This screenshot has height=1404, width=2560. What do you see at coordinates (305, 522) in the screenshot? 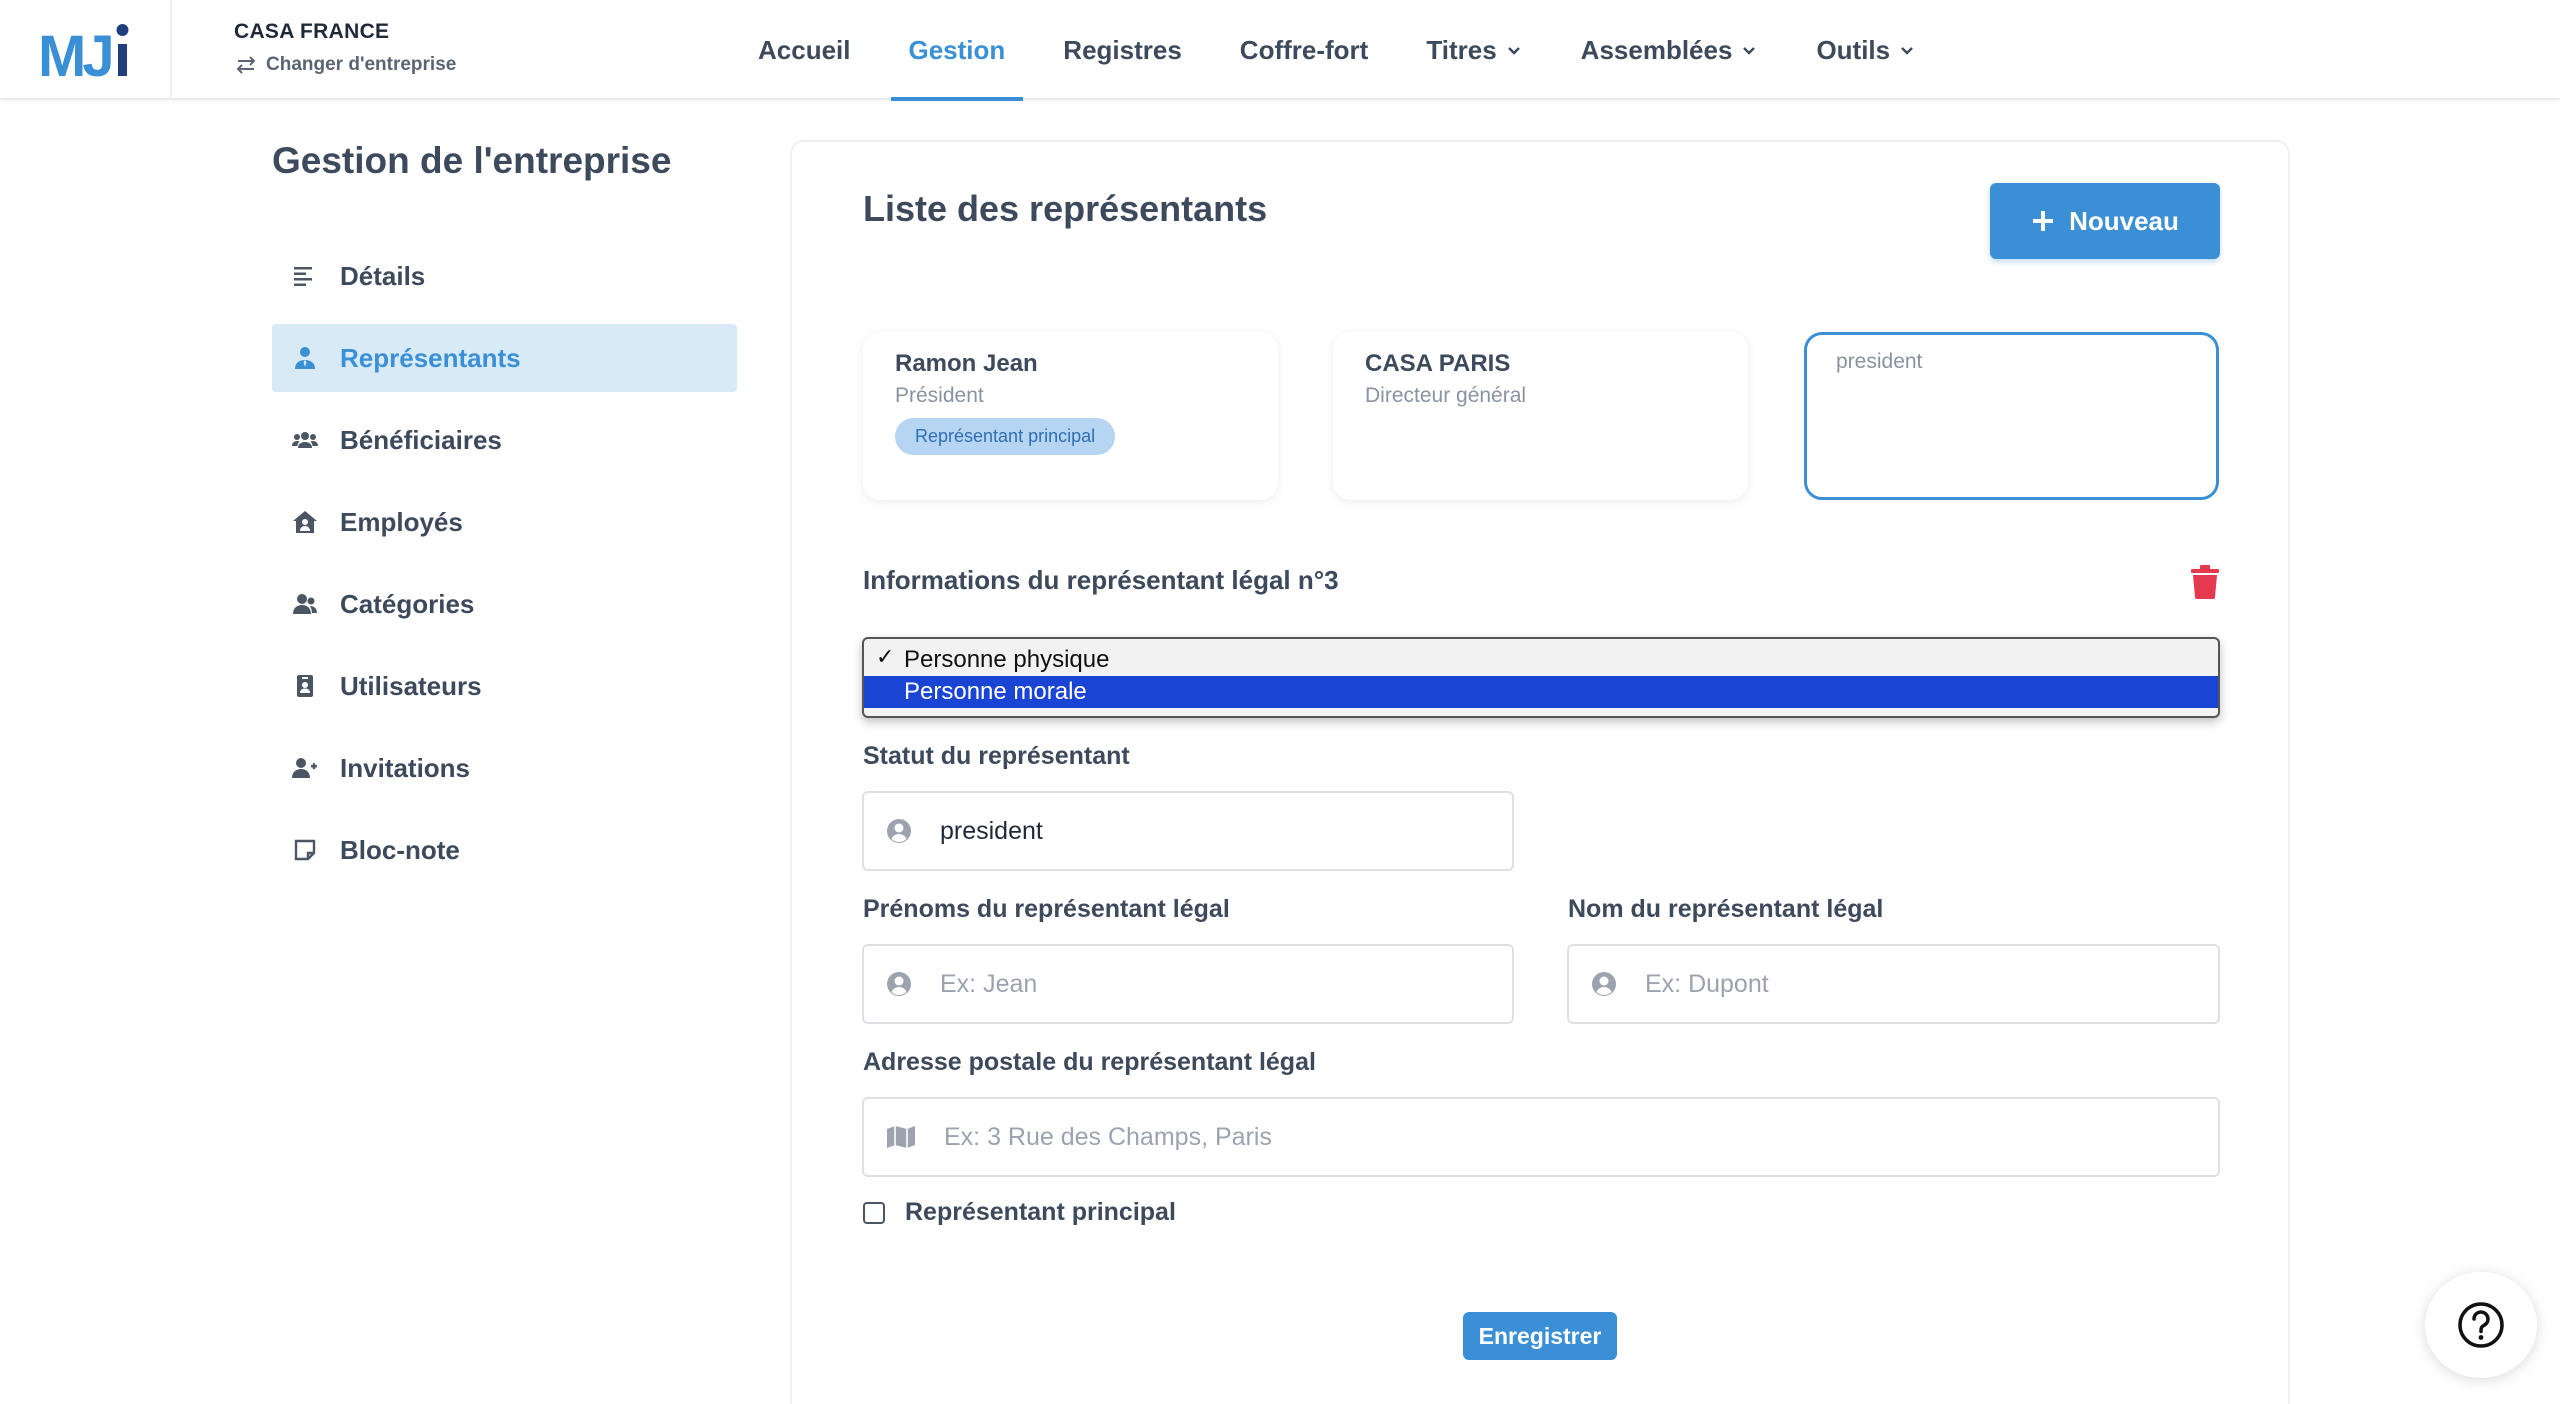
I see `house-user-icon` at bounding box center [305, 522].